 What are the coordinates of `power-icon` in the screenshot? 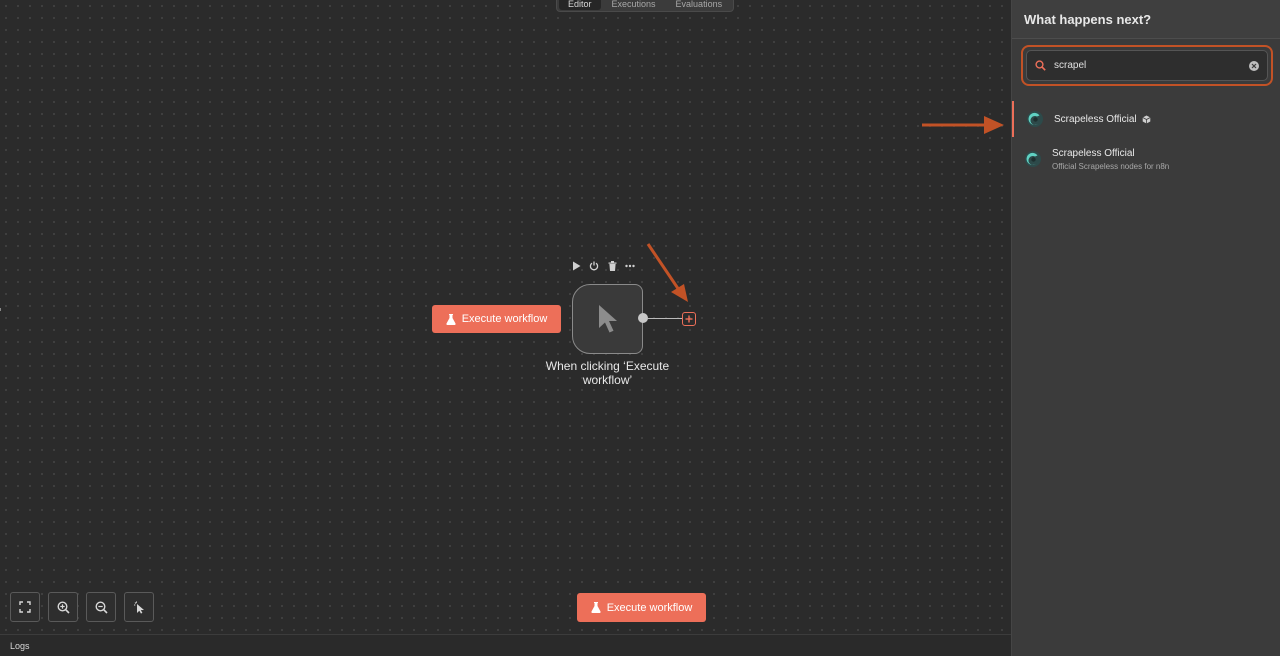 It's located at (594, 266).